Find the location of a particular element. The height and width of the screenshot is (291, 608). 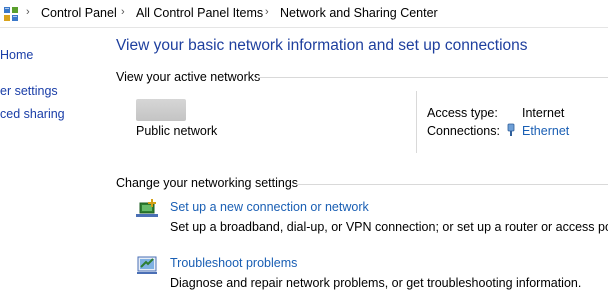

nav-change-adapter-settings: er settings is located at coordinates (29, 91).